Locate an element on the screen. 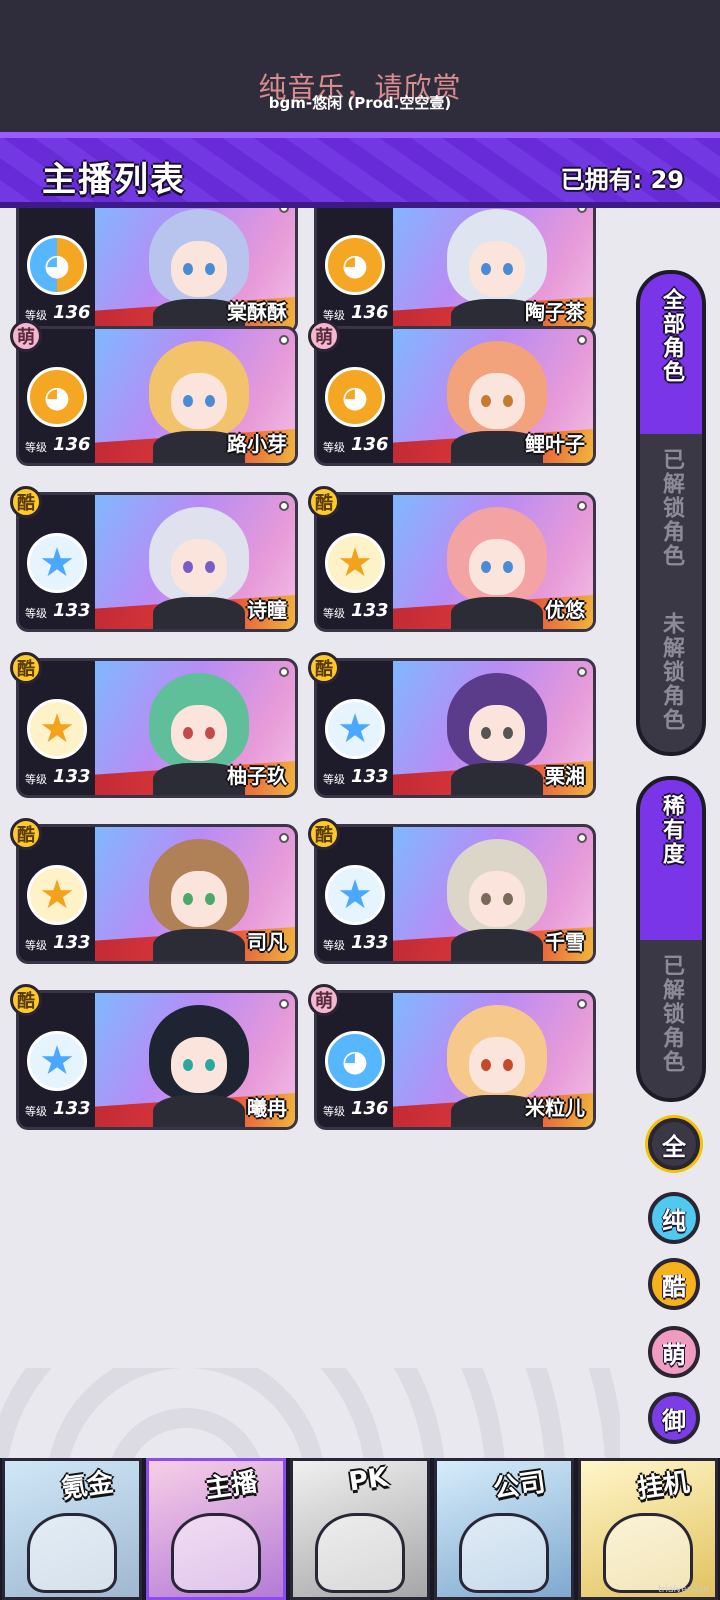 The width and height of the screenshot is (720, 1600). nav-anchor: 主播 is located at coordinates (216, 1529).